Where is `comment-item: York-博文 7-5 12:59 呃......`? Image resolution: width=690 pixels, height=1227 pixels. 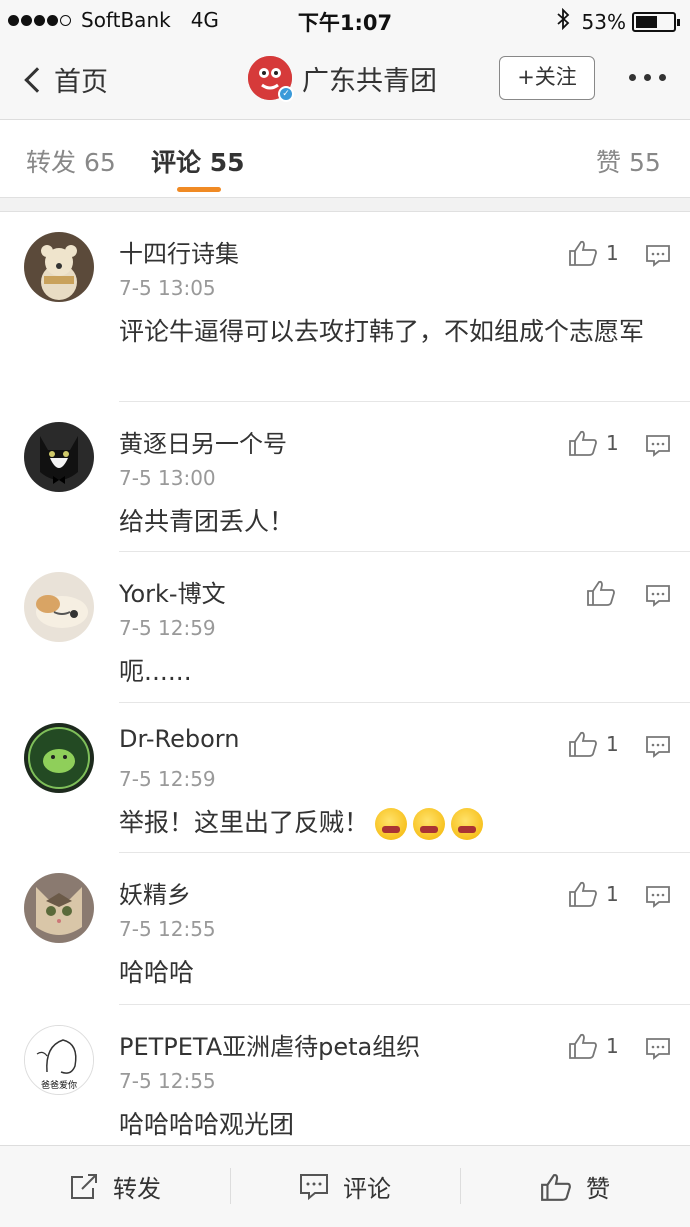
comment-item: York-博文 7-5 12:59 呃...... is located at coordinates (345, 627).